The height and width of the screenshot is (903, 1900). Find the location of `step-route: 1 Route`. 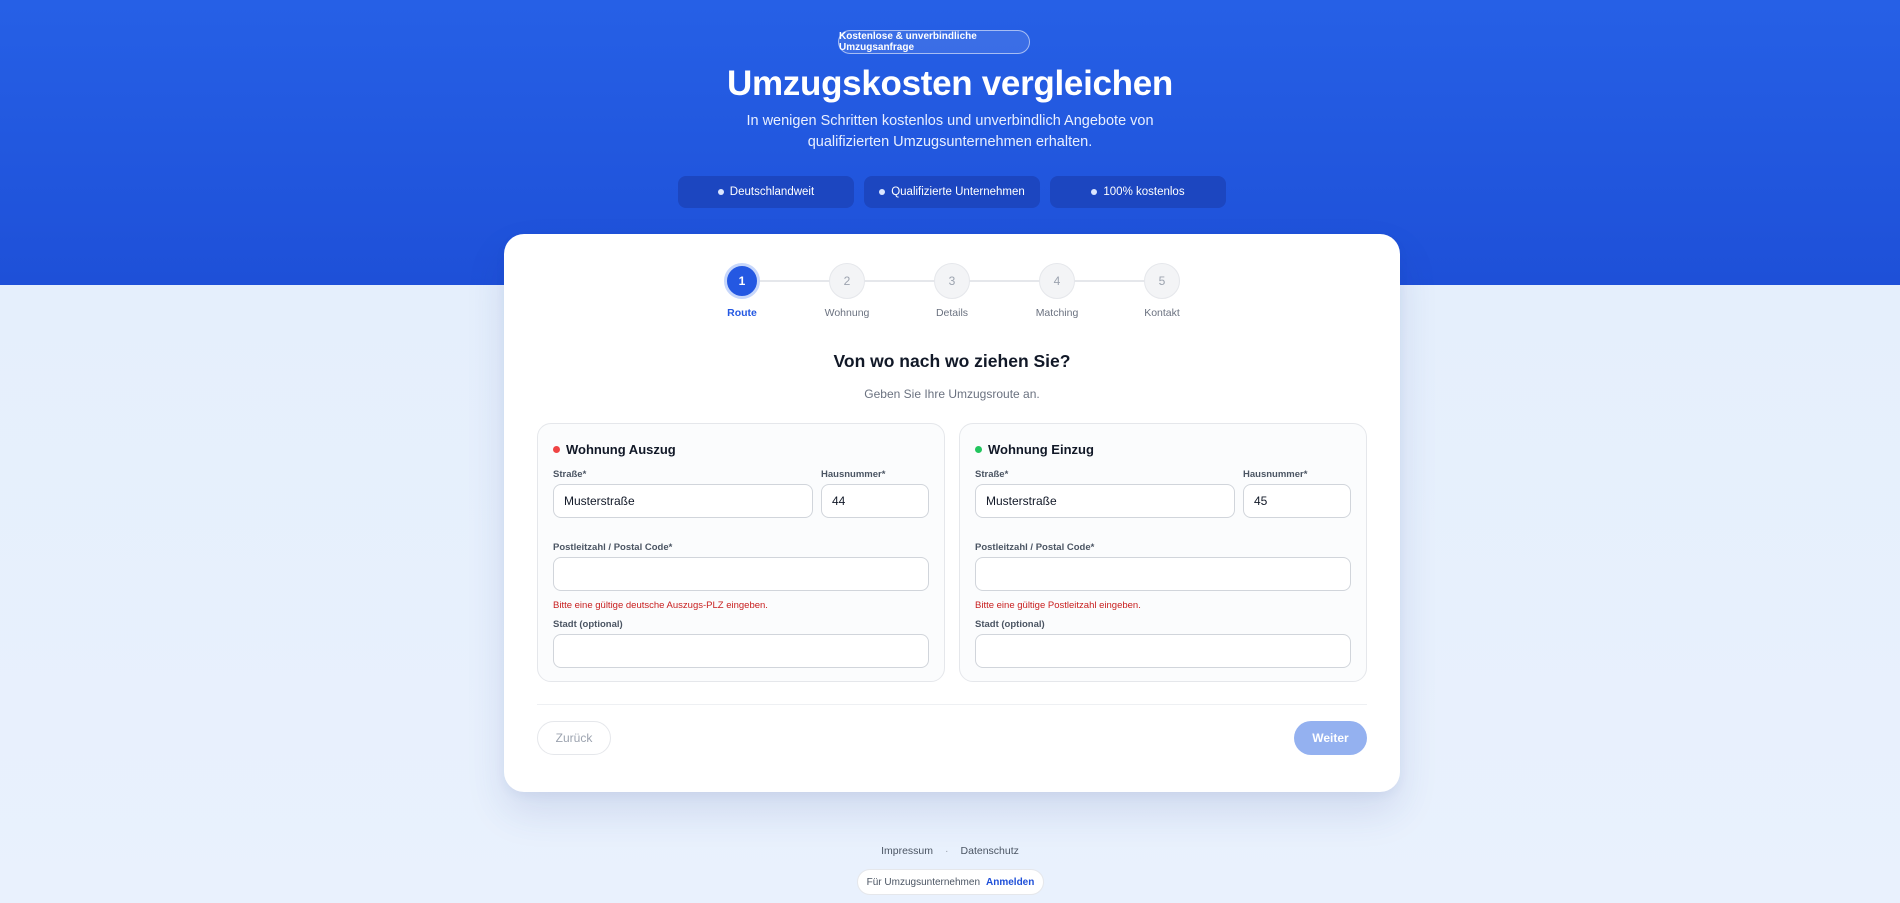

step-route: 1 Route is located at coordinates (742, 291).